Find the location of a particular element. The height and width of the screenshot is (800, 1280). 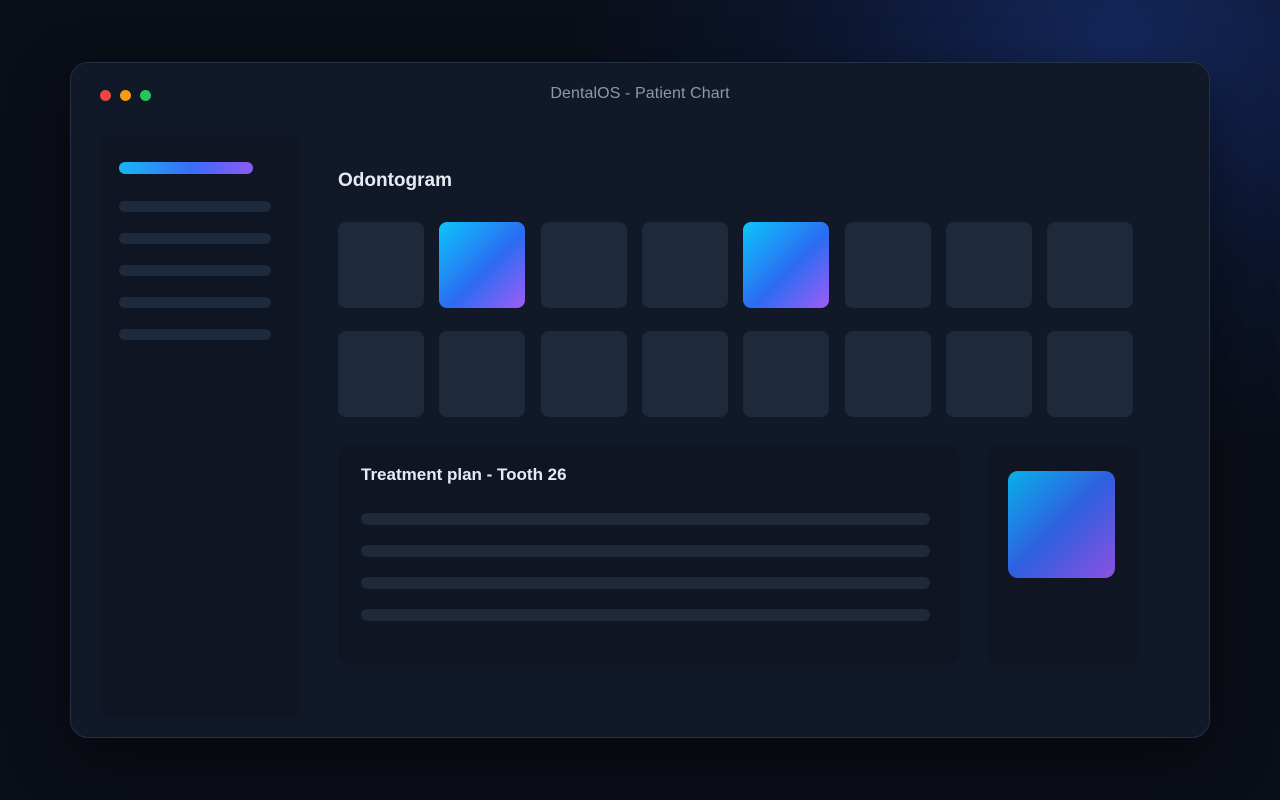

window-title: DentalOS - Patient Chart is located at coordinates (640, 93).